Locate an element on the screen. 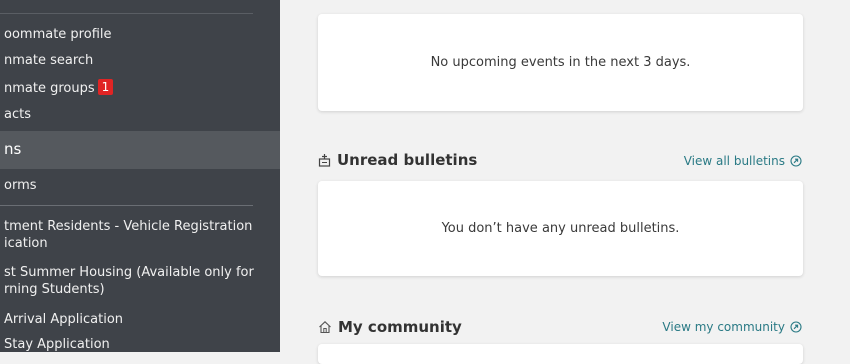  sidebar-item-label: nmate search is located at coordinates (49, 60).